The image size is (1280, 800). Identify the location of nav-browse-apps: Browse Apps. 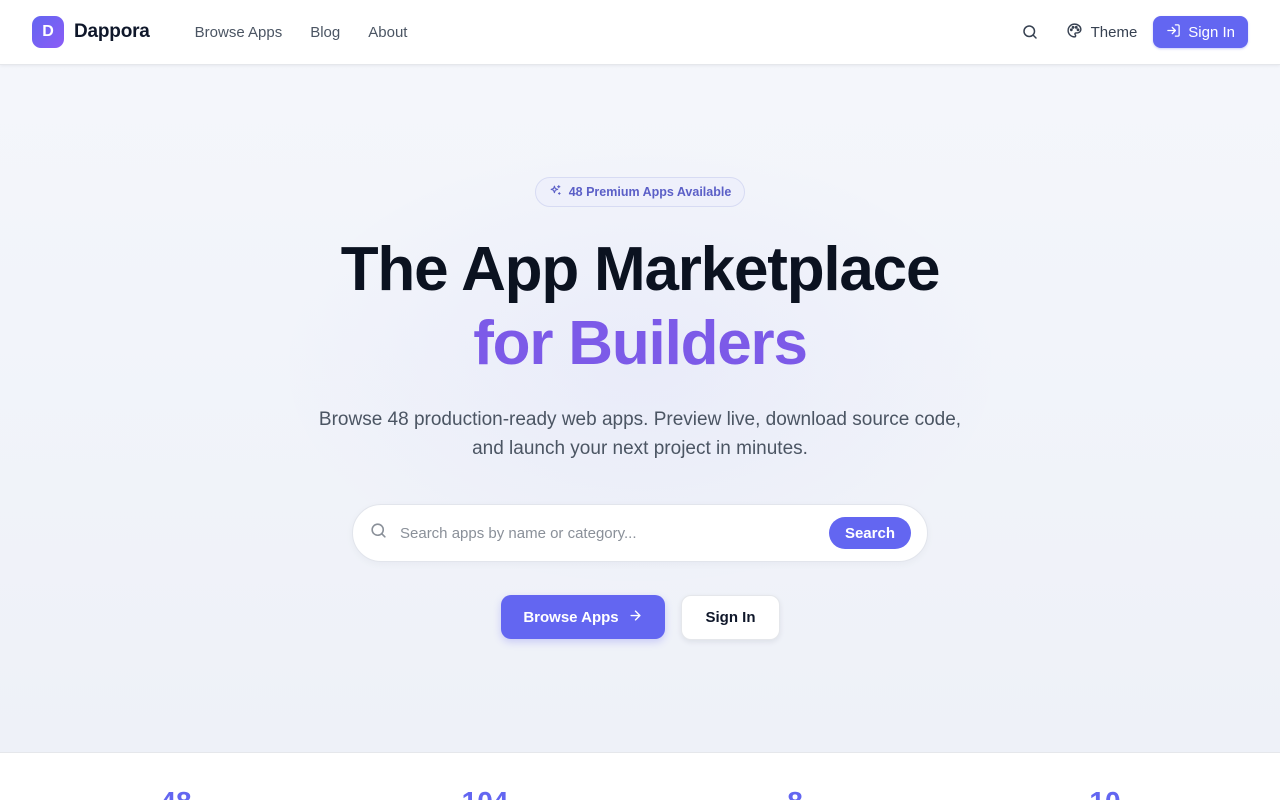
(239, 32).